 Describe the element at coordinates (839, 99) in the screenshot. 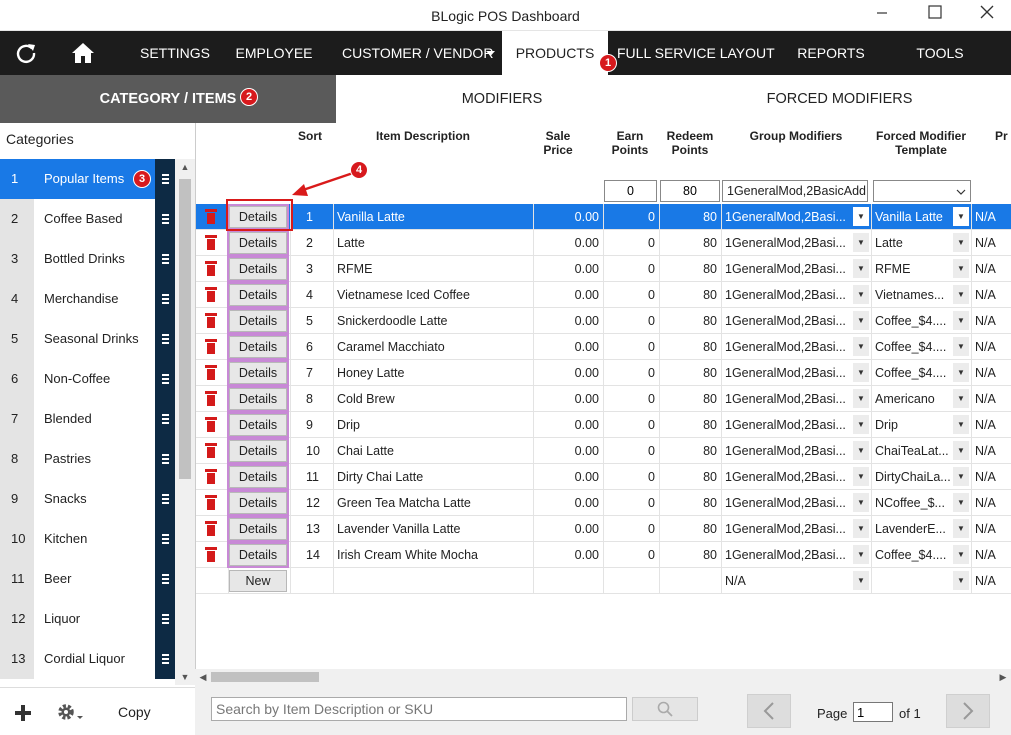

I see `tab-forced-modifiers: FORCED MODIFIERS` at that location.